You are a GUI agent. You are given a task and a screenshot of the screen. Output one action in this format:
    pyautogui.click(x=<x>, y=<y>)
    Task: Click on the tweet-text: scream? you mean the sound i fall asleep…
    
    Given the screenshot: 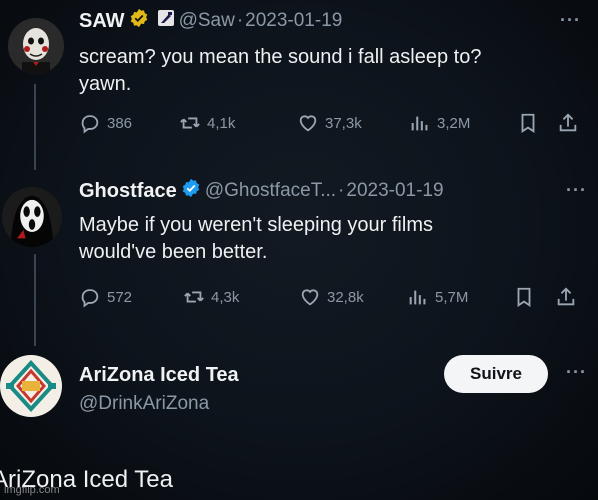 What is the action you would take?
    pyautogui.click(x=280, y=71)
    